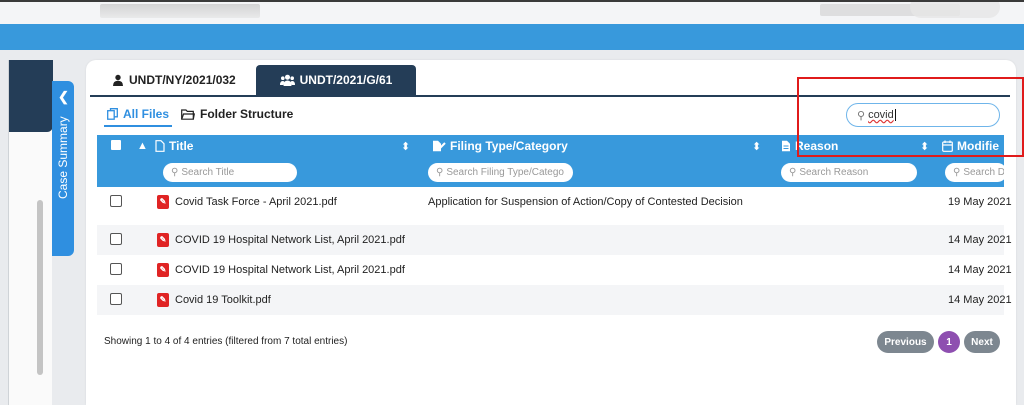 The image size is (1024, 405). What do you see at coordinates (31, 96) in the screenshot?
I see `left-panel-header` at bounding box center [31, 96].